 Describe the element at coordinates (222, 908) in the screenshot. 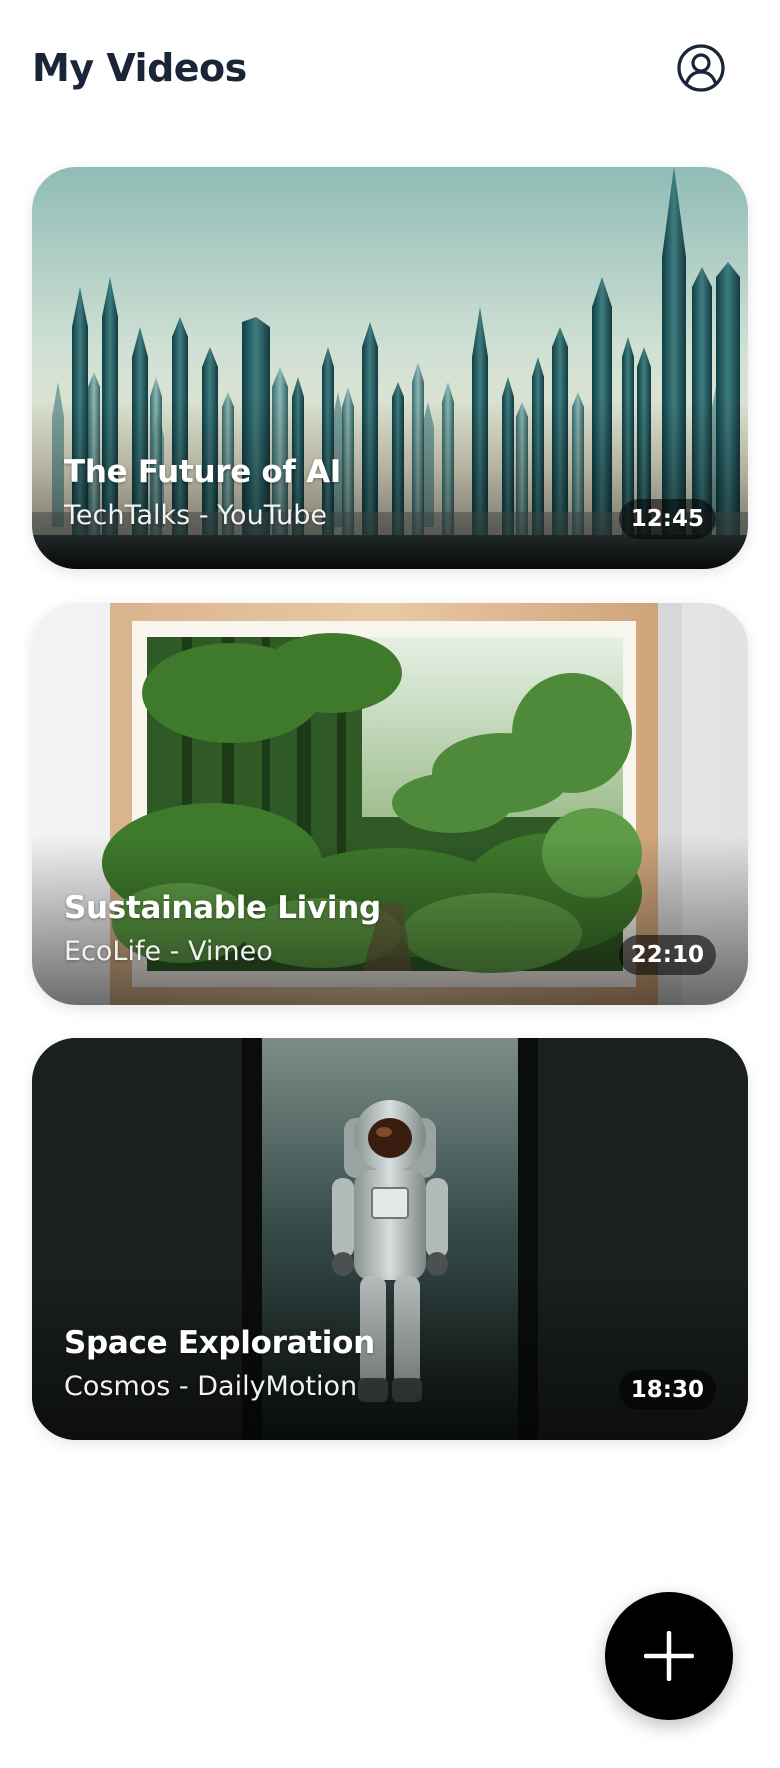

I see `video-title: Sustainable Living` at that location.